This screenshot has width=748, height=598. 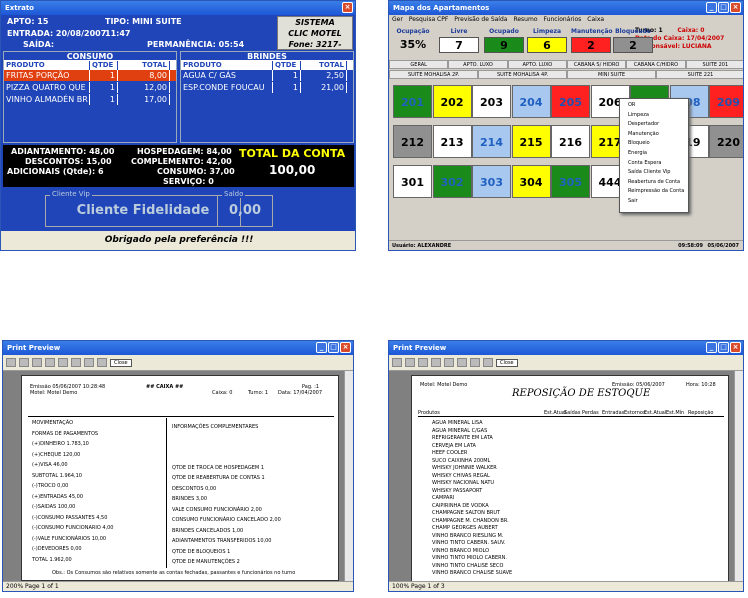 What do you see at coordinates (267, 88) in the screenshot?
I see `table-row: ESP.CONDE FOUCAU 1 21,00` at bounding box center [267, 88].